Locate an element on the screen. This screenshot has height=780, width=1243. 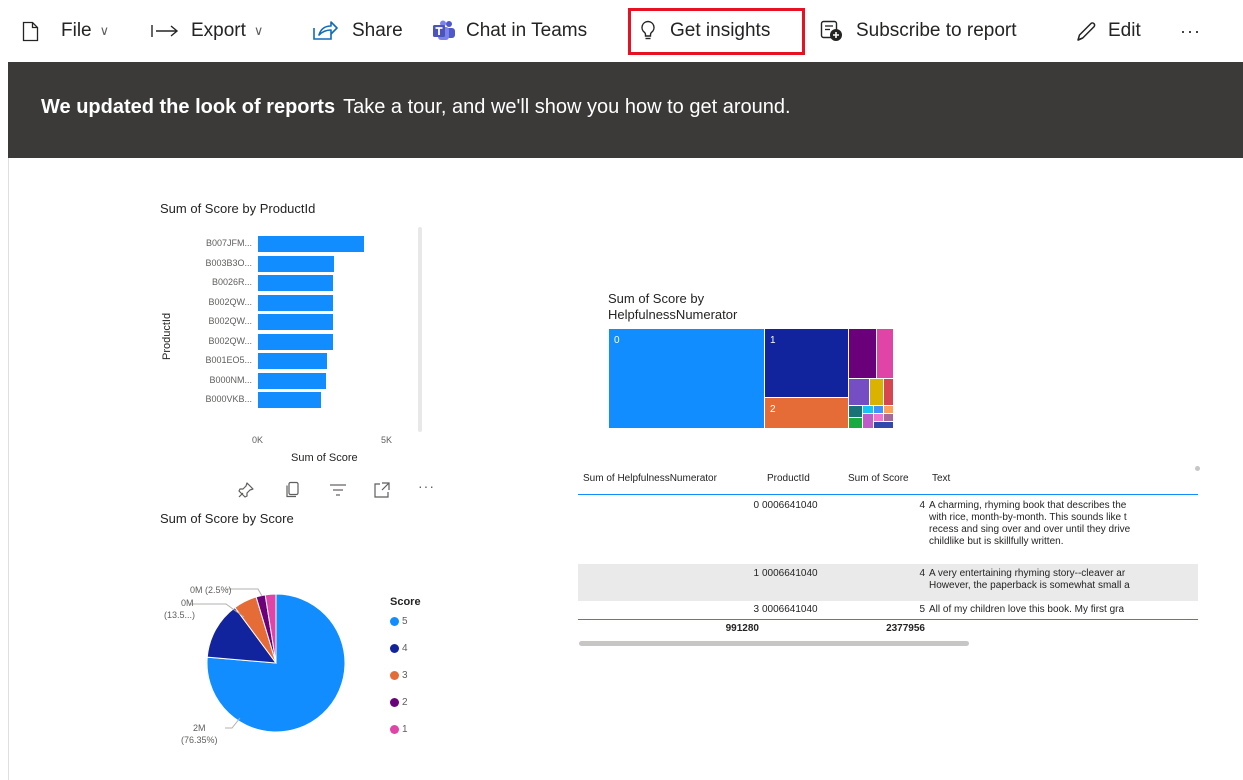
subscribe-button: Subscribe to report is located at coordinates (918, 31).